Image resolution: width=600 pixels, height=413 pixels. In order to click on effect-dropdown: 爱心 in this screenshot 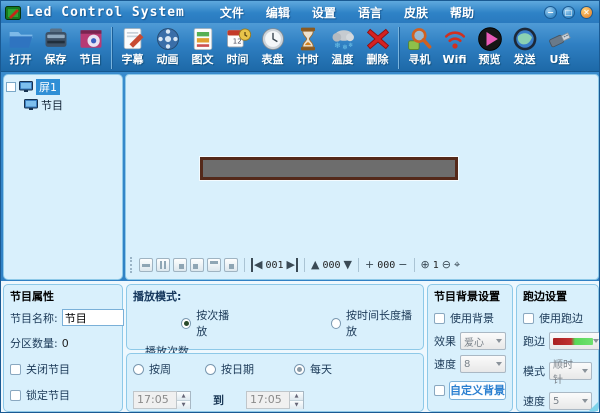, I will do `click(483, 341)`.